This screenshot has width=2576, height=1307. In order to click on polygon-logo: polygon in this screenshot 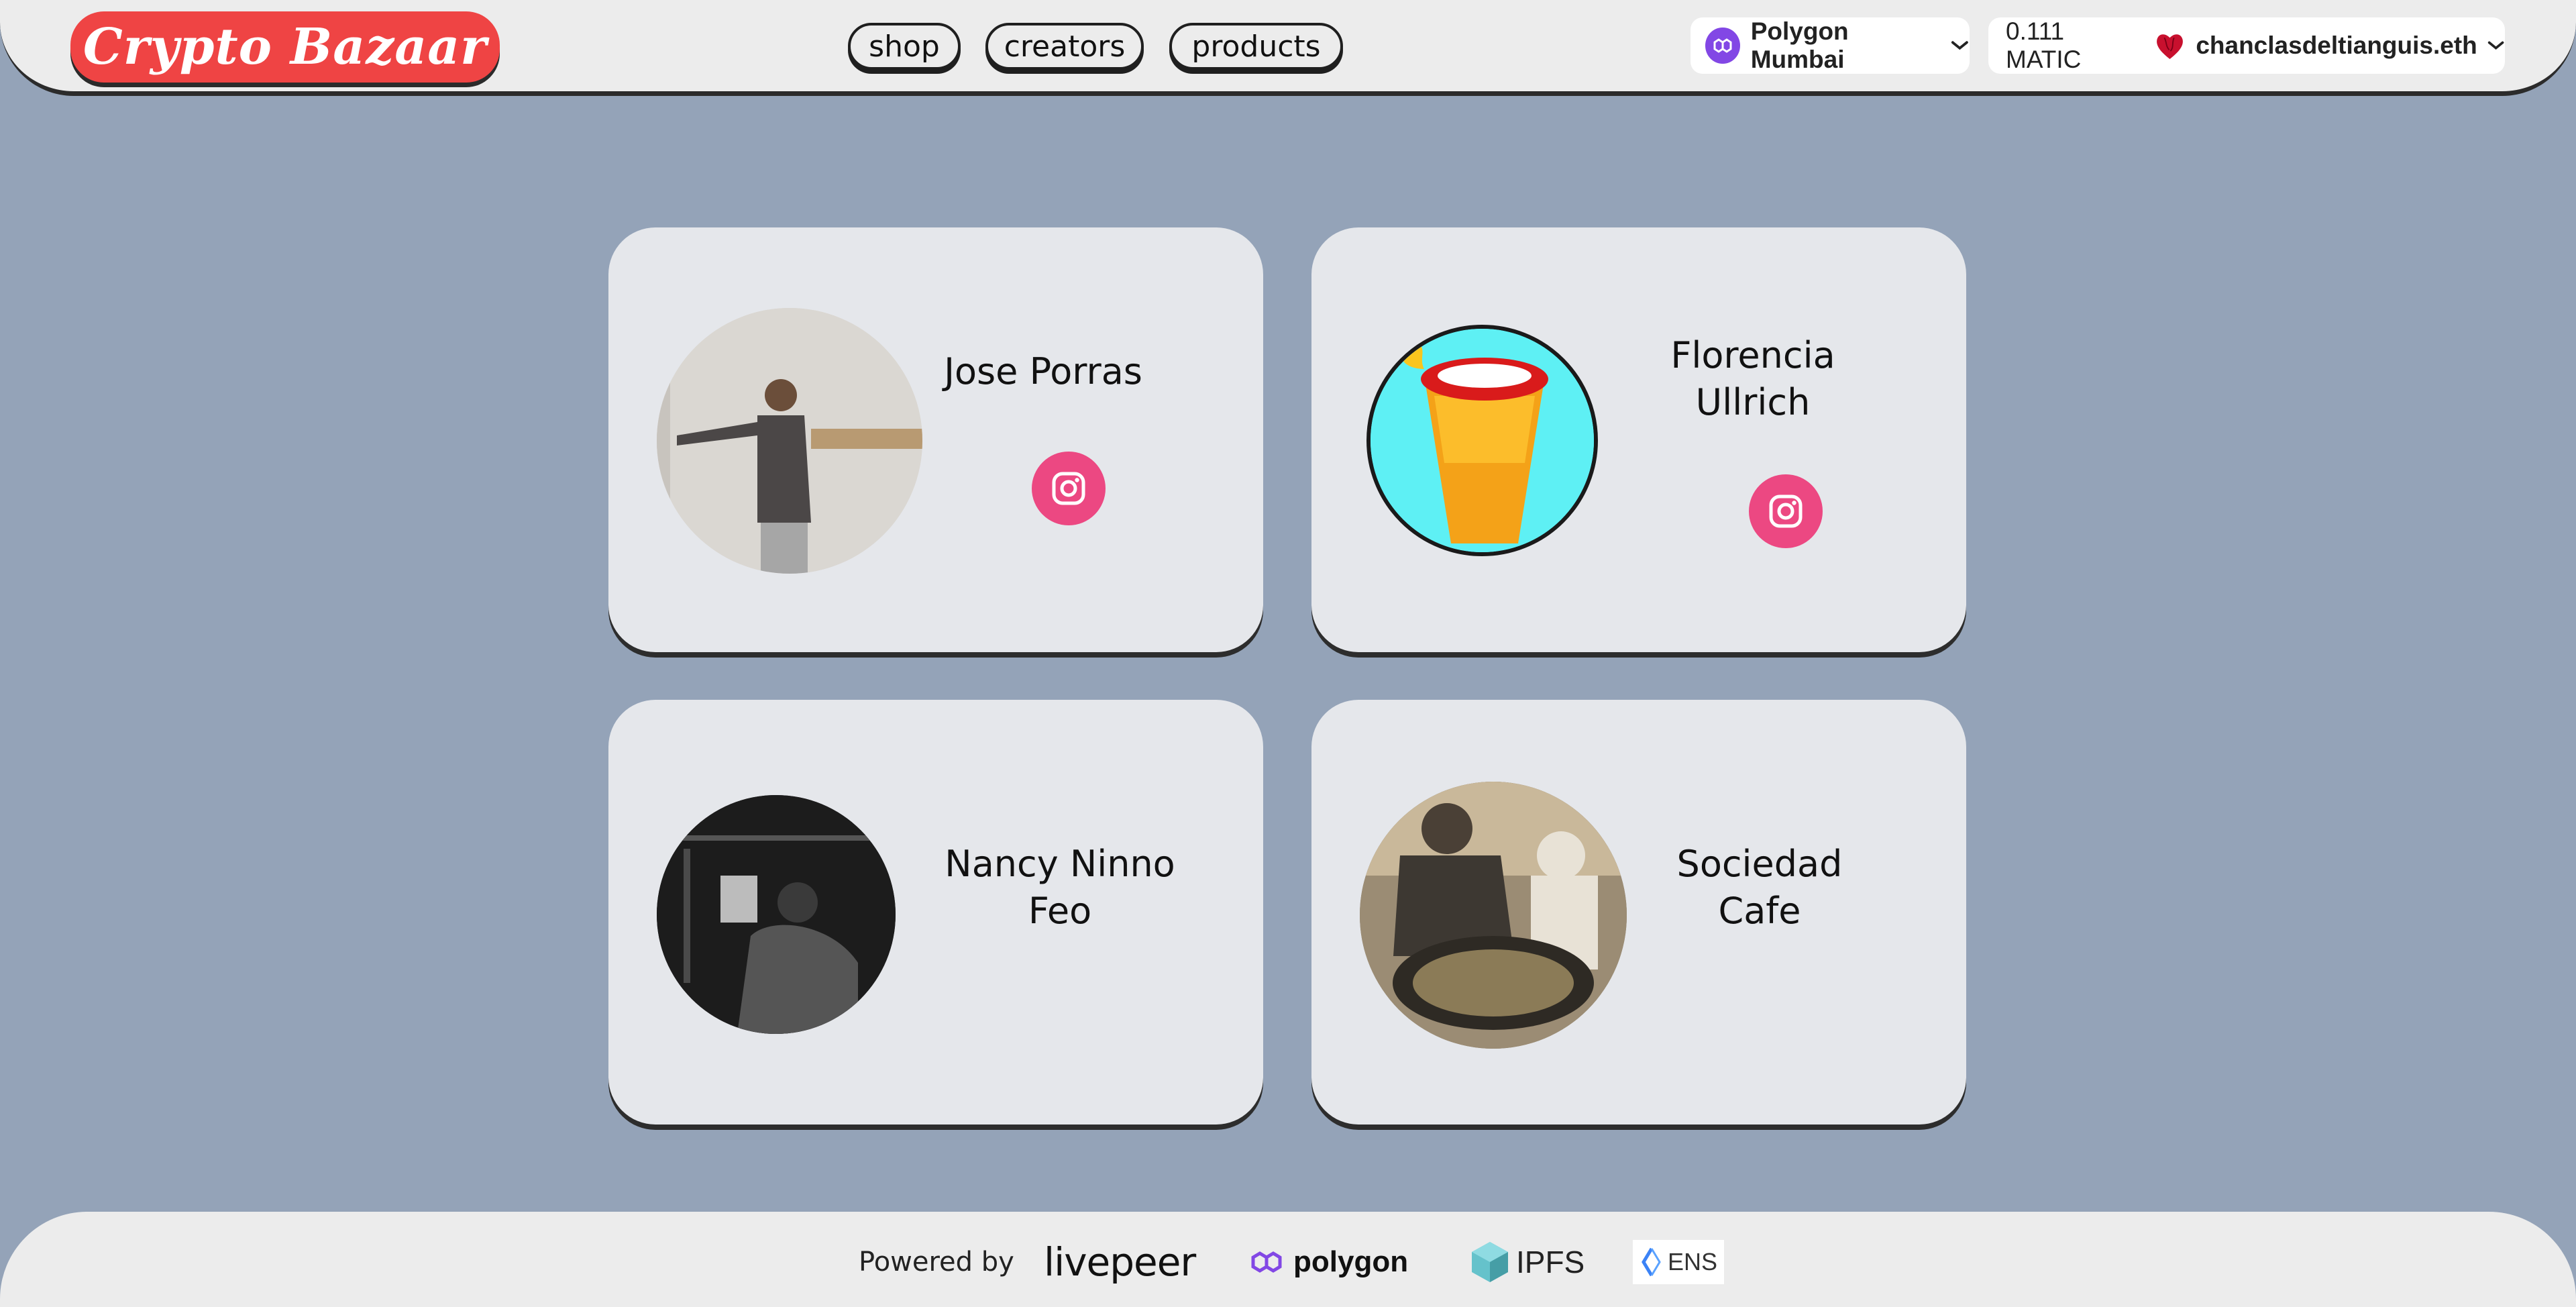, I will do `click(1328, 1262)`.